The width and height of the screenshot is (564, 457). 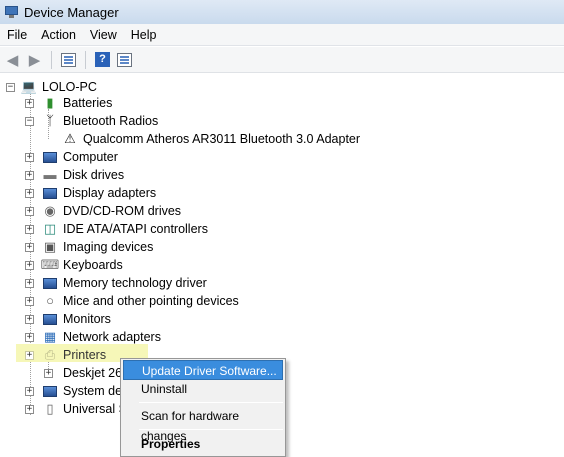 I want to click on battery-icon: ▮, so click(x=50, y=102).